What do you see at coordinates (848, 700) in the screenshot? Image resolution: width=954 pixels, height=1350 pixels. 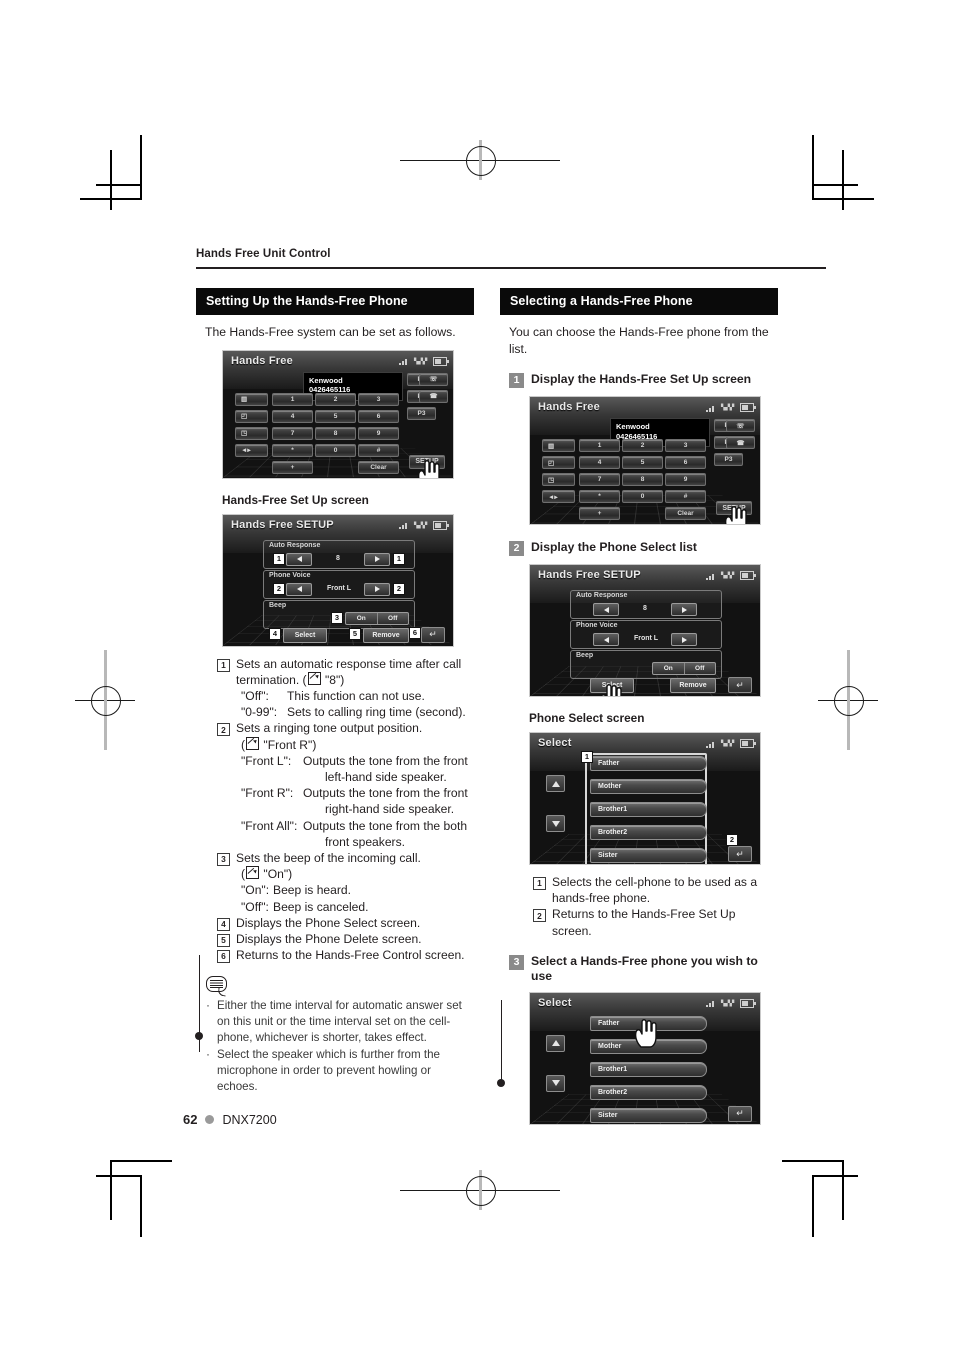 I see `registration-mark-right` at bounding box center [848, 700].